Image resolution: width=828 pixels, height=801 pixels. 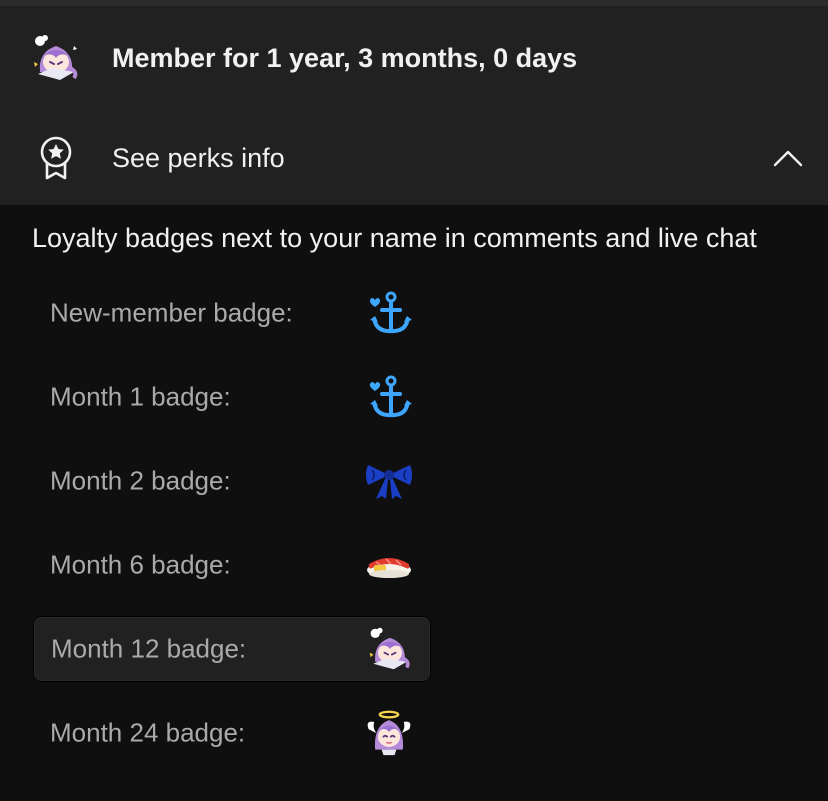 What do you see at coordinates (148, 732) in the screenshot?
I see `badge-label: Month 24 badge:` at bounding box center [148, 732].